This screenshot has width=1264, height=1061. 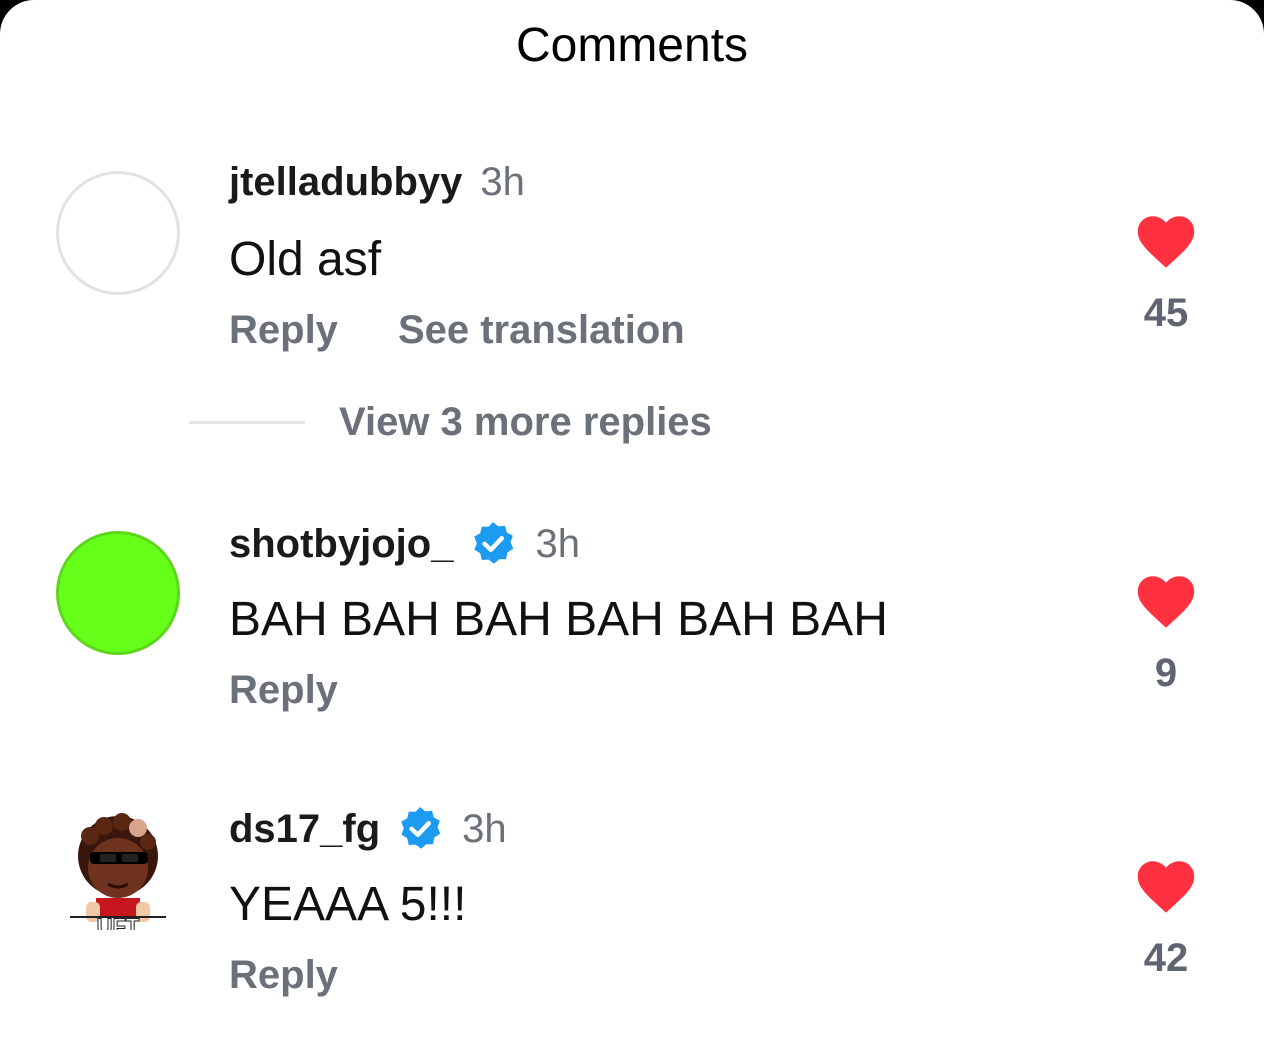 I want to click on comment-text: Old asf, so click(x=305, y=259).